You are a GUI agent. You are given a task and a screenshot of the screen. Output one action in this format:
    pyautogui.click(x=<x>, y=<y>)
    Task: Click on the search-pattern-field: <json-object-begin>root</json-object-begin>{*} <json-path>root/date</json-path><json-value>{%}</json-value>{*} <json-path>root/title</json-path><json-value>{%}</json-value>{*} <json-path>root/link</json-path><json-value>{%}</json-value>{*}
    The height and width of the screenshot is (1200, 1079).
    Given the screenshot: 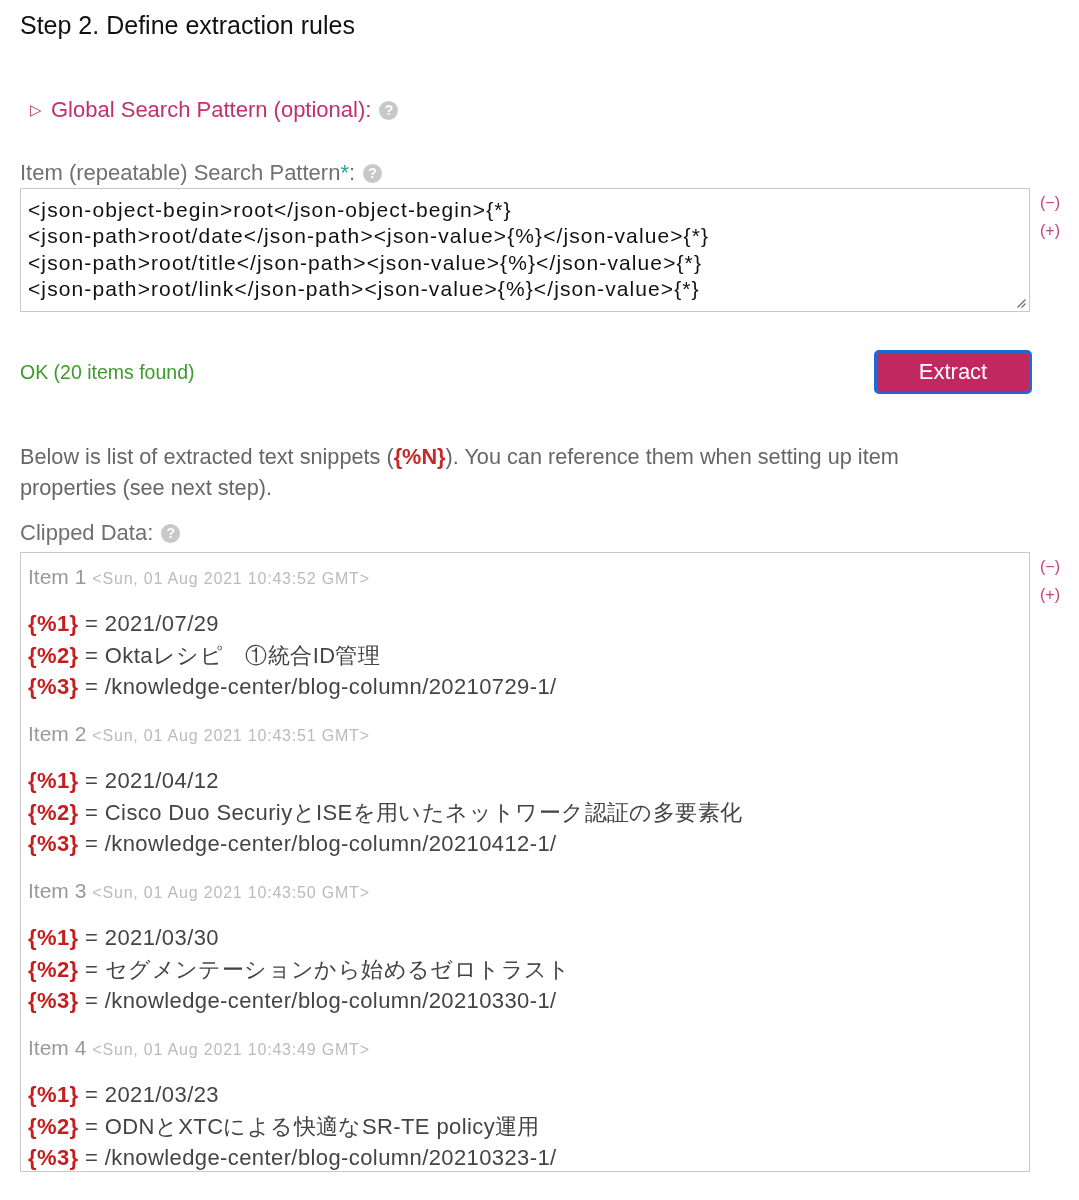 What is the action you would take?
    pyautogui.click(x=525, y=250)
    